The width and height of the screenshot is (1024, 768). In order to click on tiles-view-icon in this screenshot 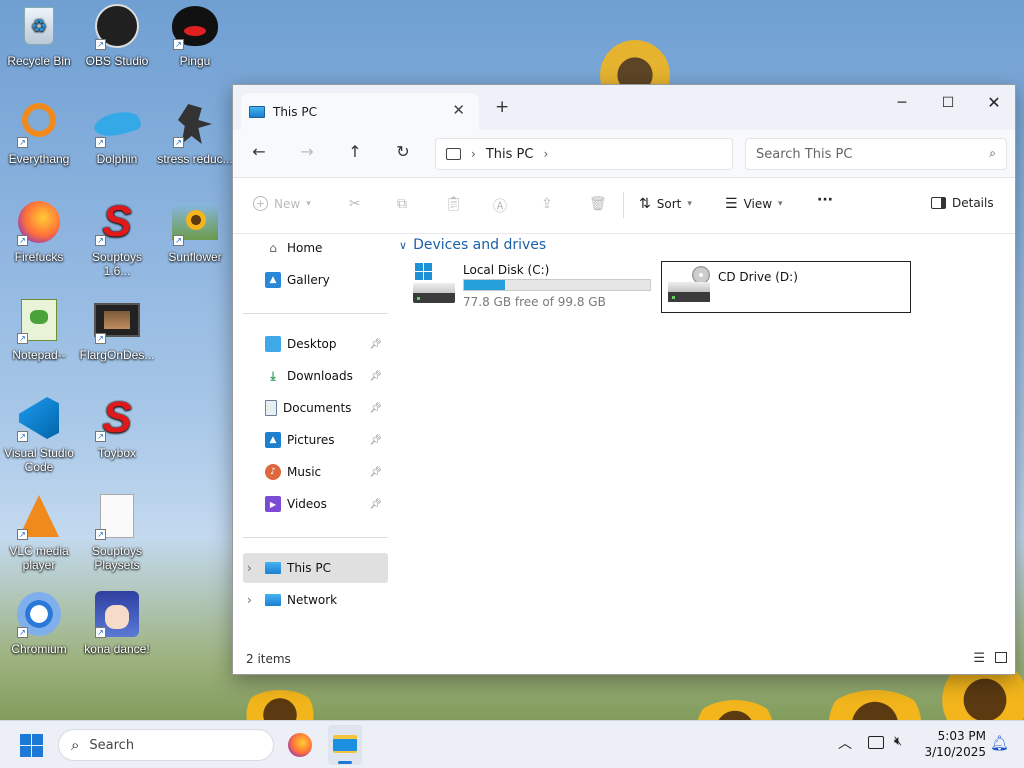, I will do `click(1001, 657)`.